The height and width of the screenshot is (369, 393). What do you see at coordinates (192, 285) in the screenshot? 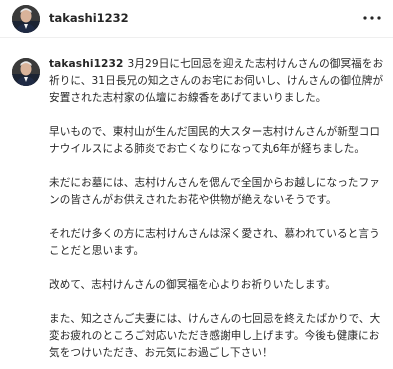
I see `caption-paragraph-5: 改めて、志村けんさんの御冥福を心よりお祈りいたします。` at bounding box center [192, 285].